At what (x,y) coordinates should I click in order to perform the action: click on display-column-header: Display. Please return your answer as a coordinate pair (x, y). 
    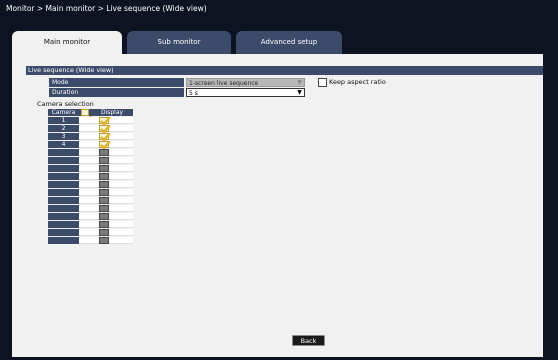
    Looking at the image, I should click on (112, 112).